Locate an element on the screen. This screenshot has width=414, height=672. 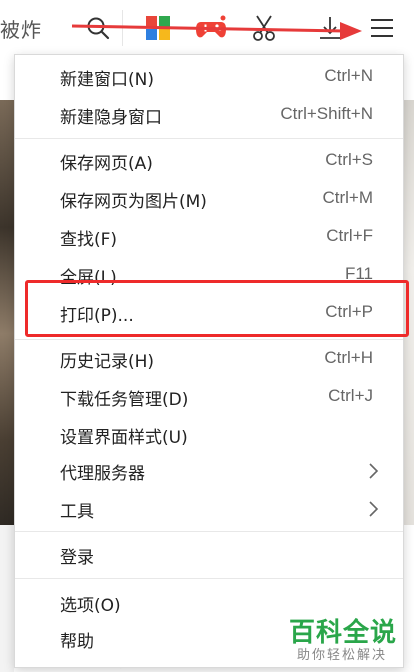
search-icon is located at coordinates (98, 28).